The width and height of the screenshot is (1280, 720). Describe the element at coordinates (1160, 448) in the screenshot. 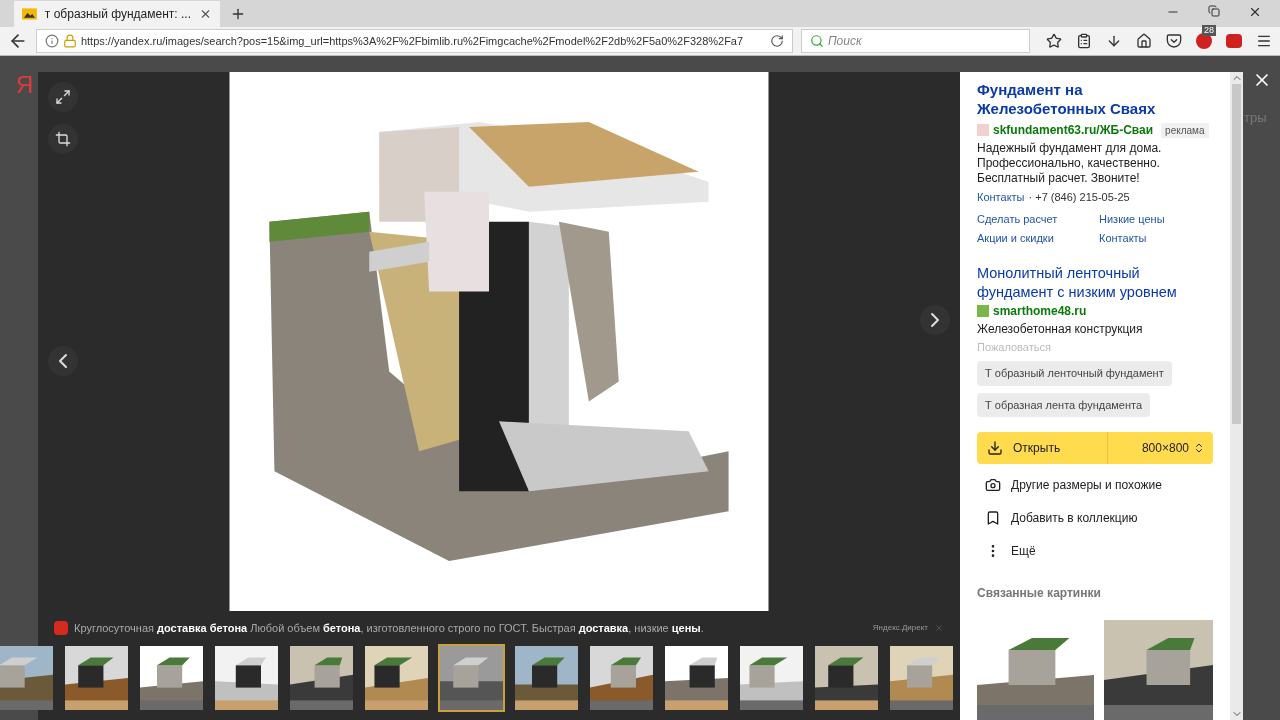

I see `size-select: 800×800` at that location.